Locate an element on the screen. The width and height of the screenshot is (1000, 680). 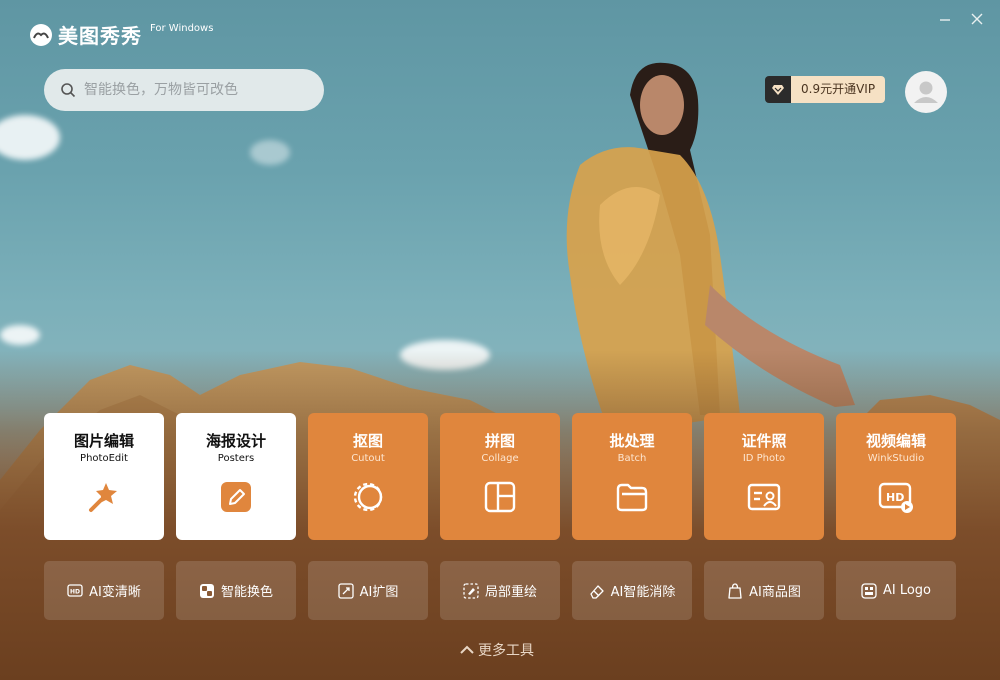
eraser-icon is located at coordinates (596, 591).